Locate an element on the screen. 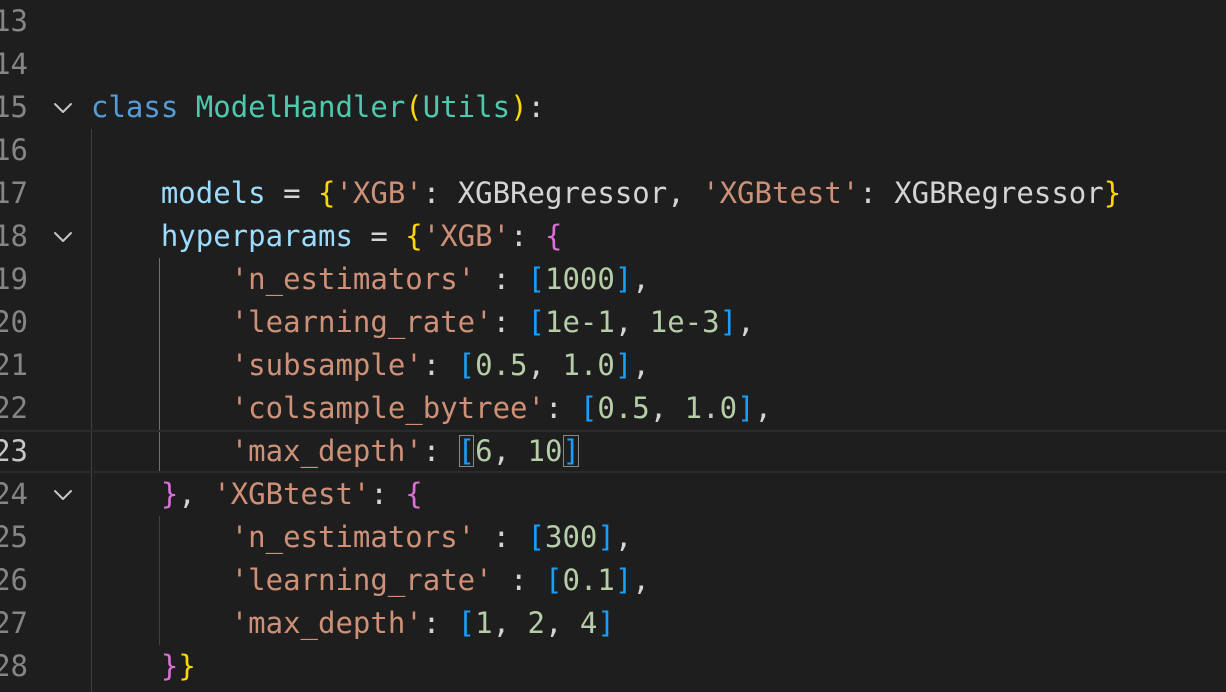 The width and height of the screenshot is (1226, 692). line-number: 25 is located at coordinates (14, 537).